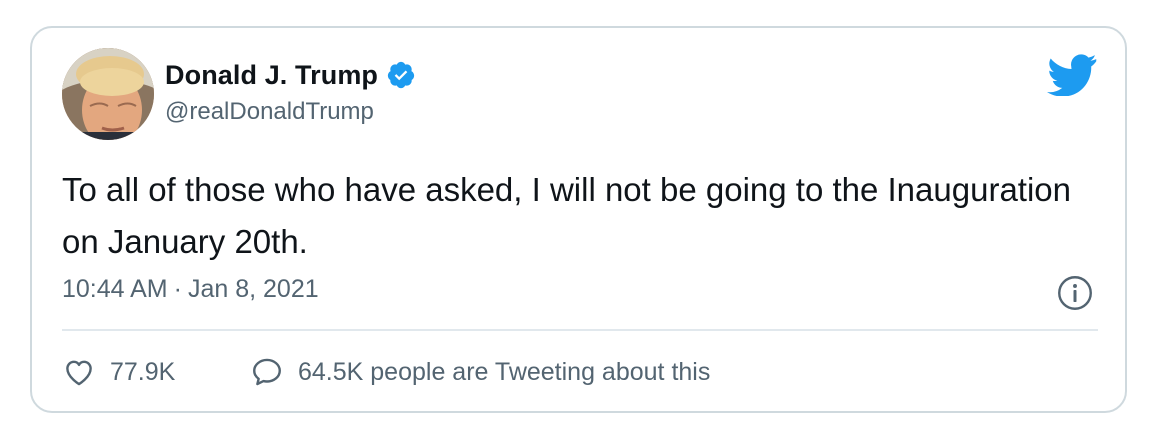 The image size is (1158, 444). What do you see at coordinates (1072, 75) in the screenshot?
I see `twitter-bird-icon` at bounding box center [1072, 75].